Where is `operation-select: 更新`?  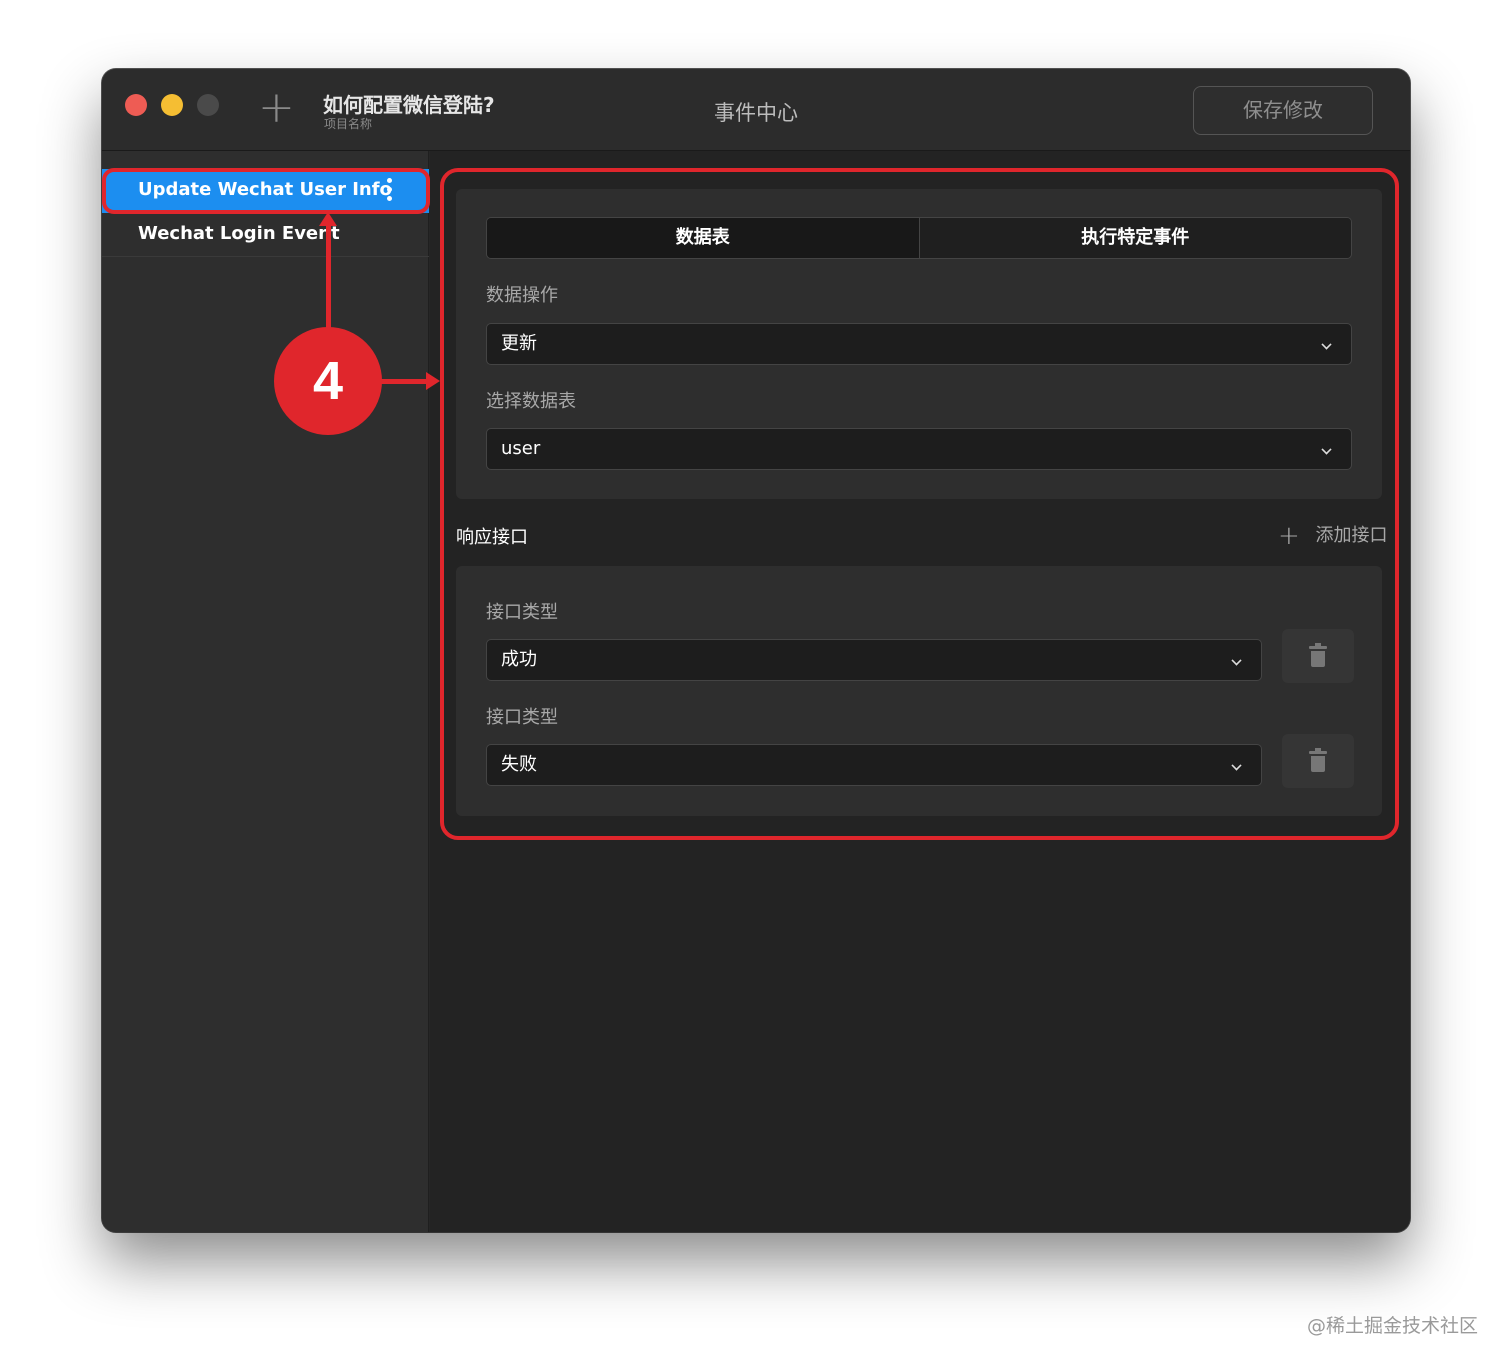
operation-select: 更新 is located at coordinates (919, 344).